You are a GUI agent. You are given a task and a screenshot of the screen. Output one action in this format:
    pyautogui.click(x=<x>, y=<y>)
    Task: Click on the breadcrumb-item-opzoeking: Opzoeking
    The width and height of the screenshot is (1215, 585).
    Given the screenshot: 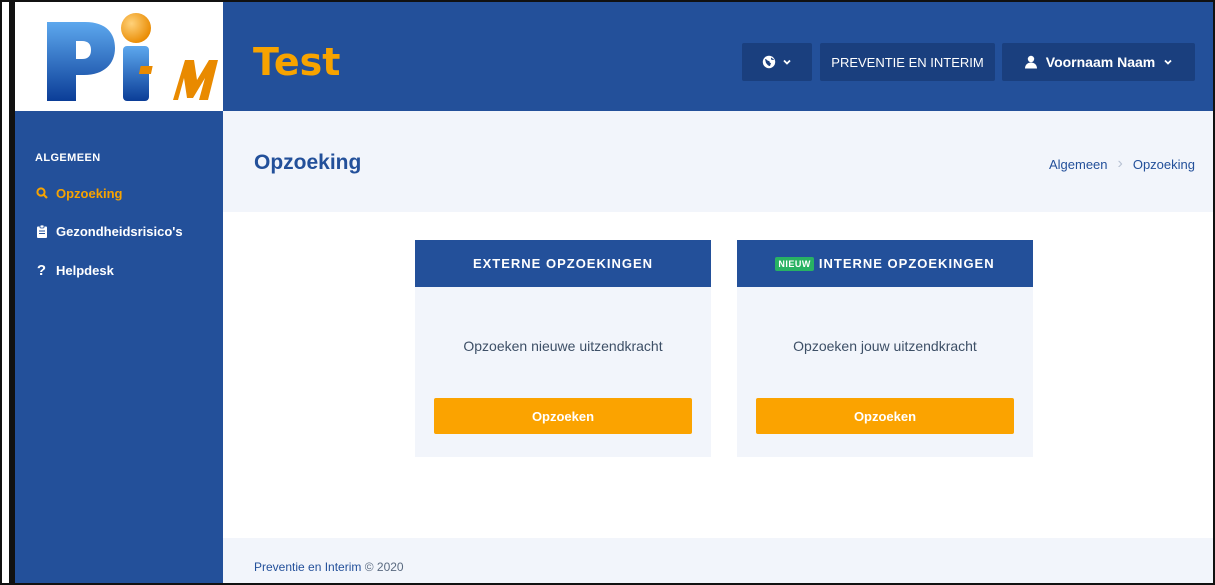 What is the action you would take?
    pyautogui.click(x=1163, y=164)
    